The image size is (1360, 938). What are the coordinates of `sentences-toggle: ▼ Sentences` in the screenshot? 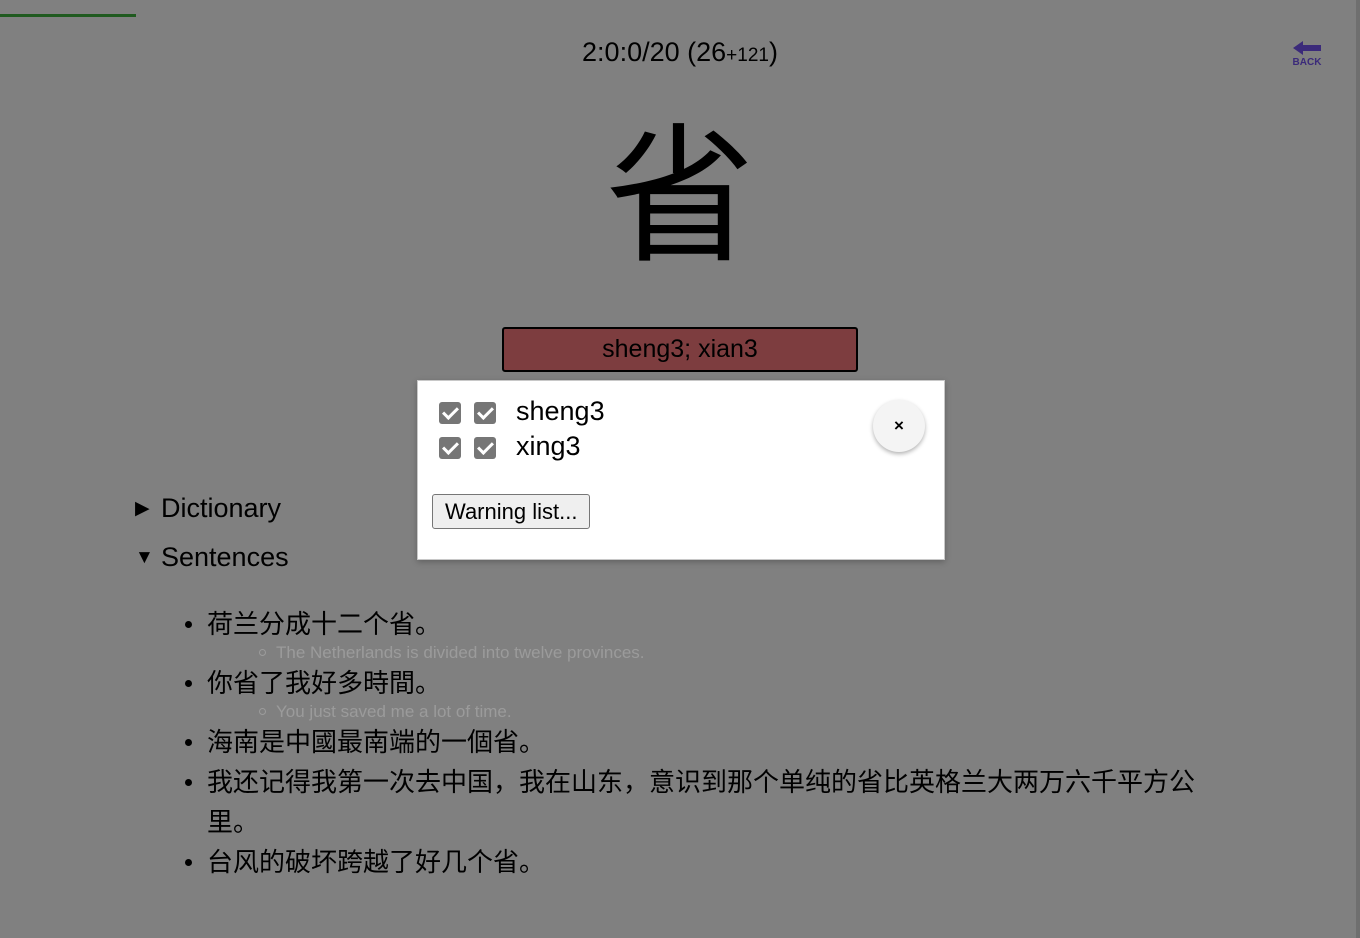 It's located at (212, 557).